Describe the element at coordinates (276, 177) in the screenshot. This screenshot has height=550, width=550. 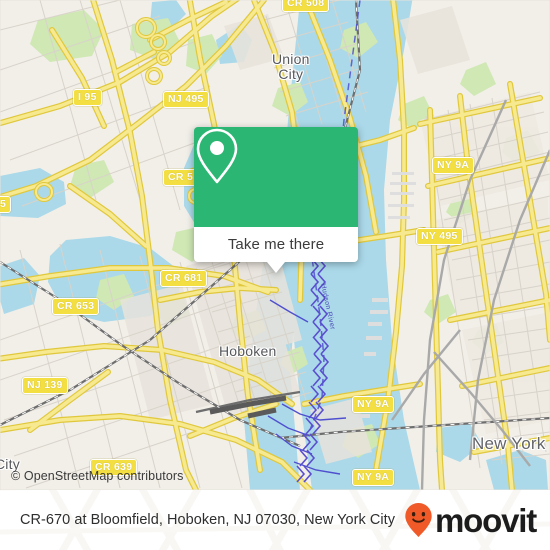
I see `popup-header` at that location.